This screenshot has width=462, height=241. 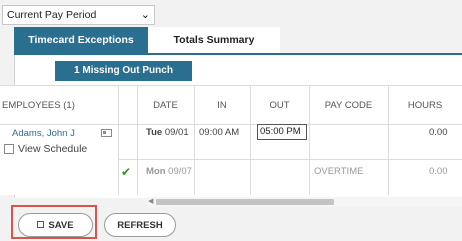 I want to click on column-header-status, so click(x=127, y=105).